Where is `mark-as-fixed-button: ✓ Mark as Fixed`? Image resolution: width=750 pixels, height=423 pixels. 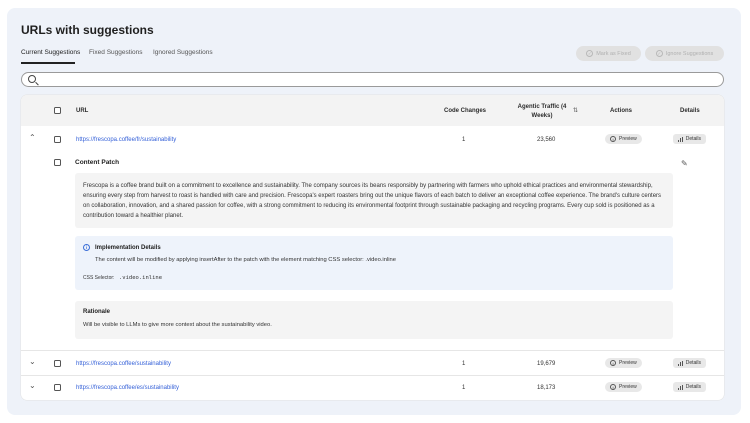
mark-as-fixed-button: ✓ Mark as Fixed is located at coordinates (608, 53).